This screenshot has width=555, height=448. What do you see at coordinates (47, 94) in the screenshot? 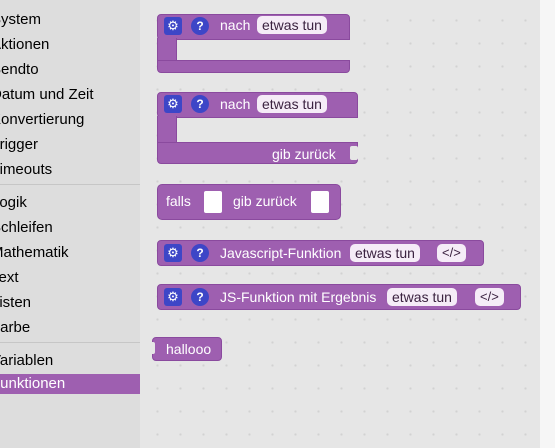
I see `sidebar-item-label: Datum und Zeit` at bounding box center [47, 94].